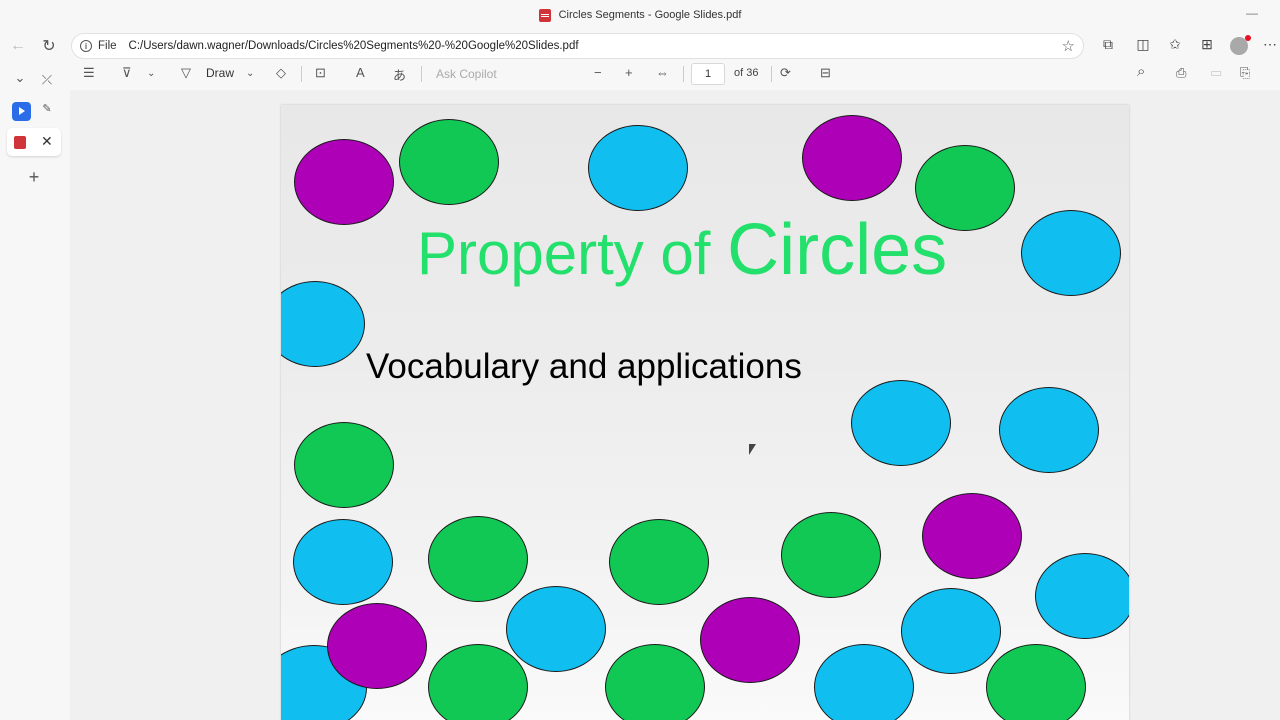 This screenshot has height=720, width=1280. Describe the element at coordinates (20, 78) in the screenshot. I see `chevron-down-icon: ⌄` at that location.